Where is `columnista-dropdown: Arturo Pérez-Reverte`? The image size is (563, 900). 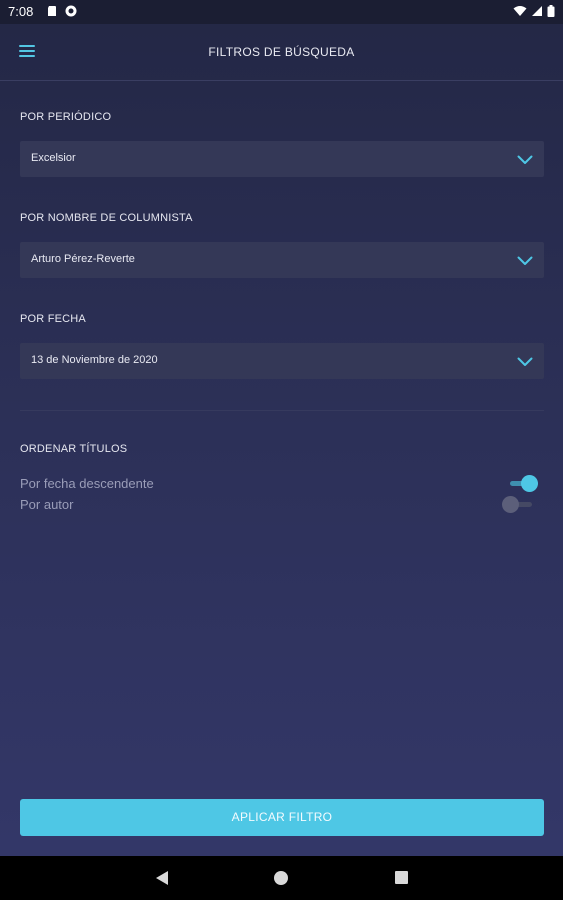
columnista-dropdown: Arturo Pérez-Reverte is located at coordinates (282, 260).